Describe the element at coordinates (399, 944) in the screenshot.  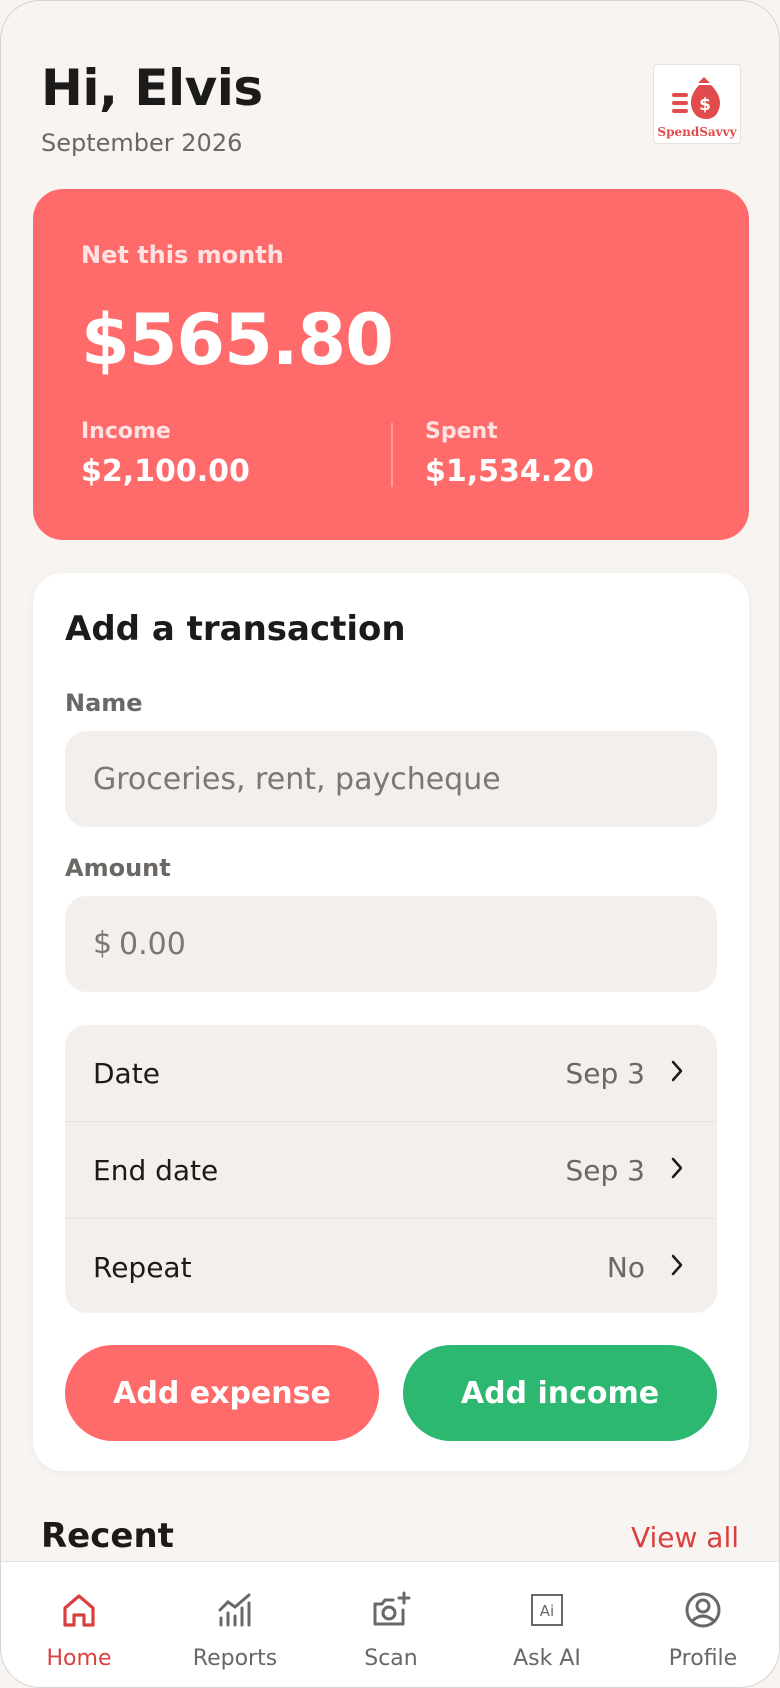
I see `amount-input` at that location.